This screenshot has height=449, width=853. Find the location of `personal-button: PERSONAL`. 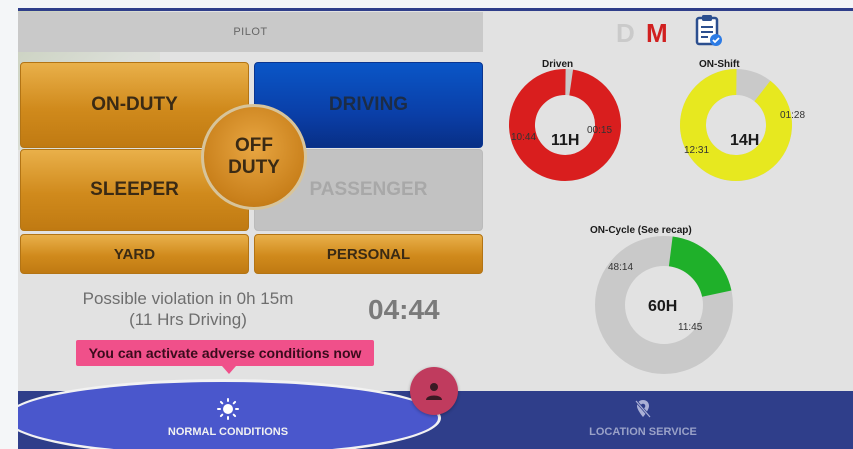

personal-button: PERSONAL is located at coordinates (368, 254).